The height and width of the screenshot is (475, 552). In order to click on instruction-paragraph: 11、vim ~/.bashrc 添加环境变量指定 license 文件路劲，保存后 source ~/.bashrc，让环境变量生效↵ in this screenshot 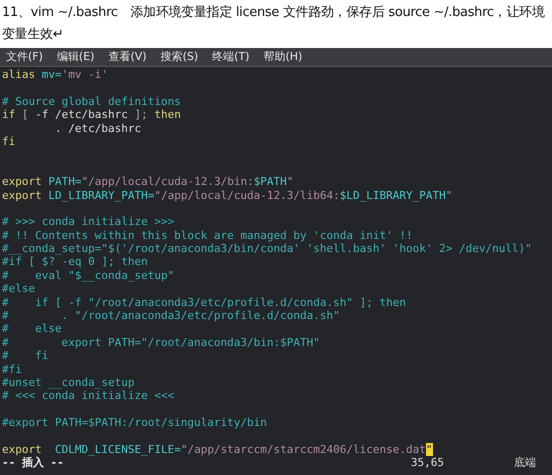, I will do `click(273, 24)`.